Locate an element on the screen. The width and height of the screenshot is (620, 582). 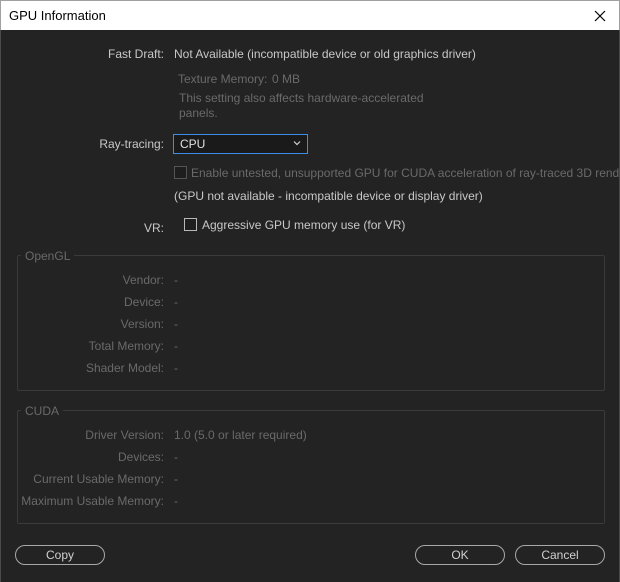
opengl-vendor-value: - is located at coordinates (176, 280).